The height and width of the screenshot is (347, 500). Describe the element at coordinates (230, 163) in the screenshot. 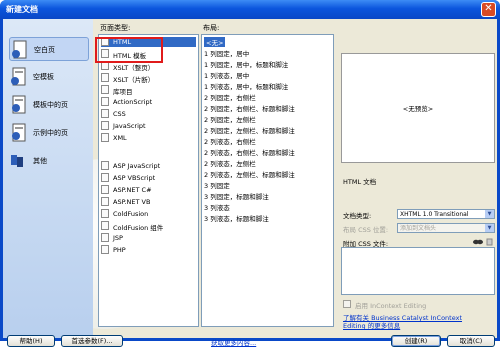

I see `list-item: 2 列液态，左侧栏` at that location.